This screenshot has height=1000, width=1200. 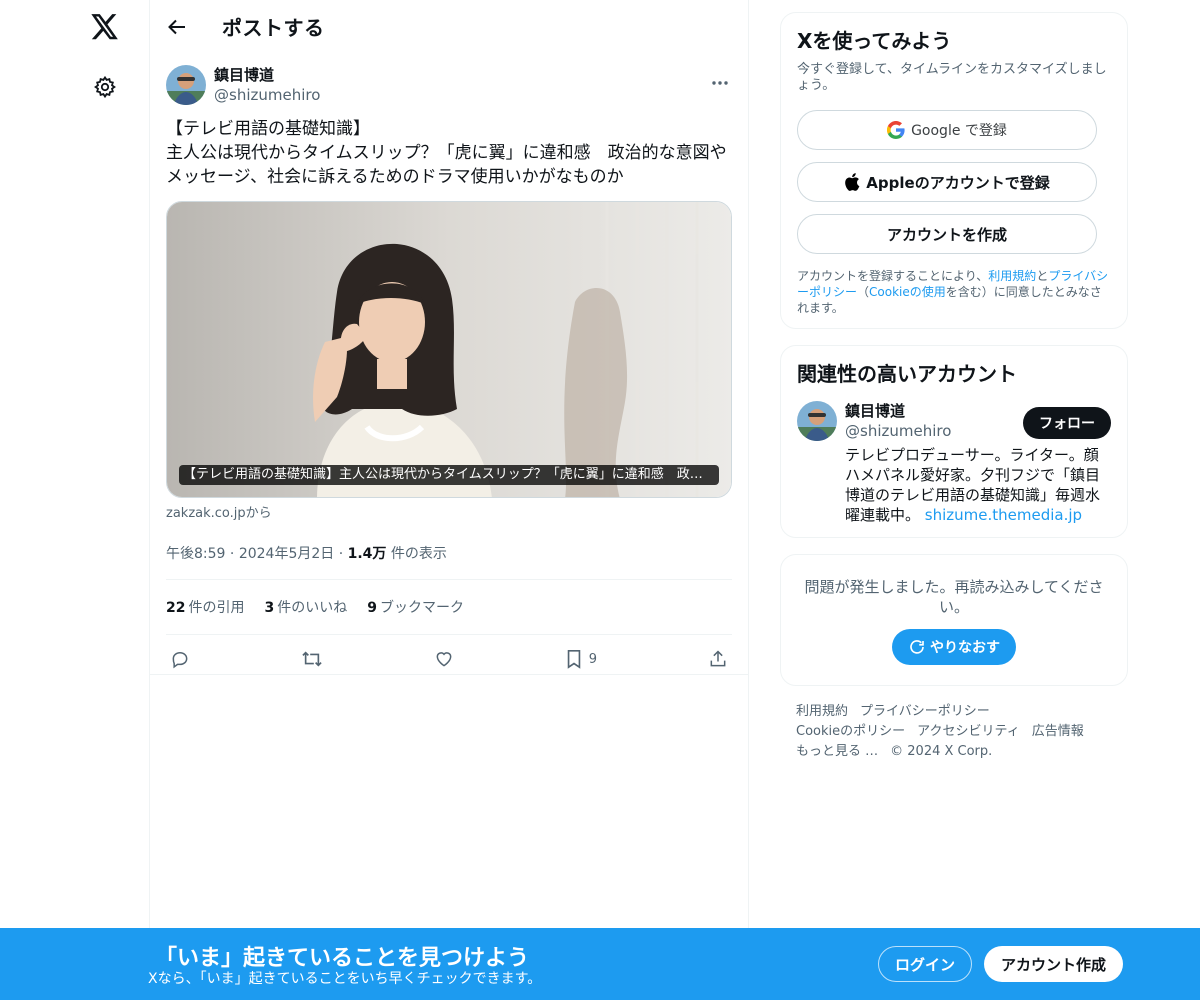 I want to click on footer-terms: 利用規約, so click(x=822, y=711).